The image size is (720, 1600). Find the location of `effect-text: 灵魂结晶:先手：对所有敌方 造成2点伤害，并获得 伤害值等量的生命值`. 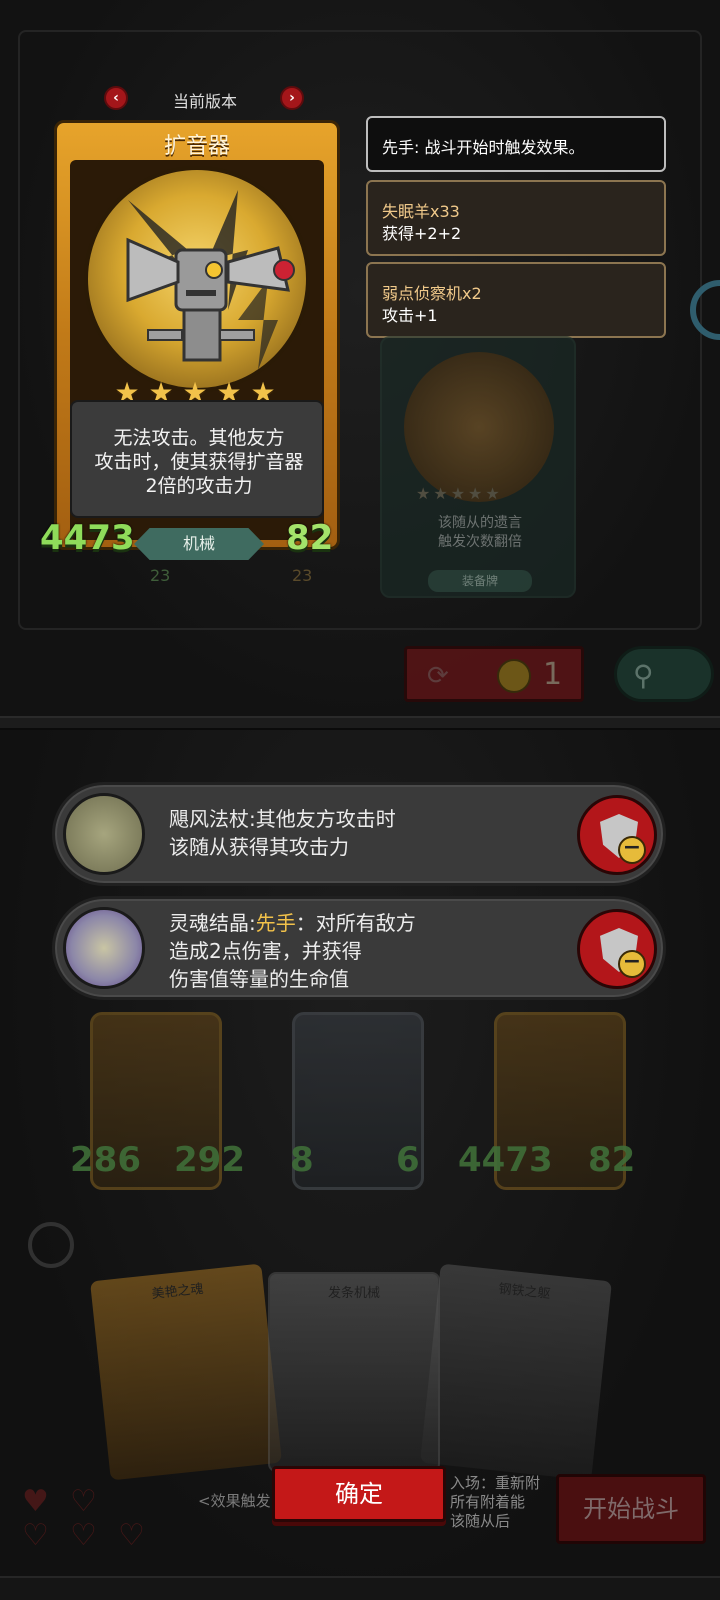

effect-text: 灵魂结晶:先手：对所有敌方 造成2点伤害，并获得 伤害值等量的生命值 is located at coordinates (292, 951).